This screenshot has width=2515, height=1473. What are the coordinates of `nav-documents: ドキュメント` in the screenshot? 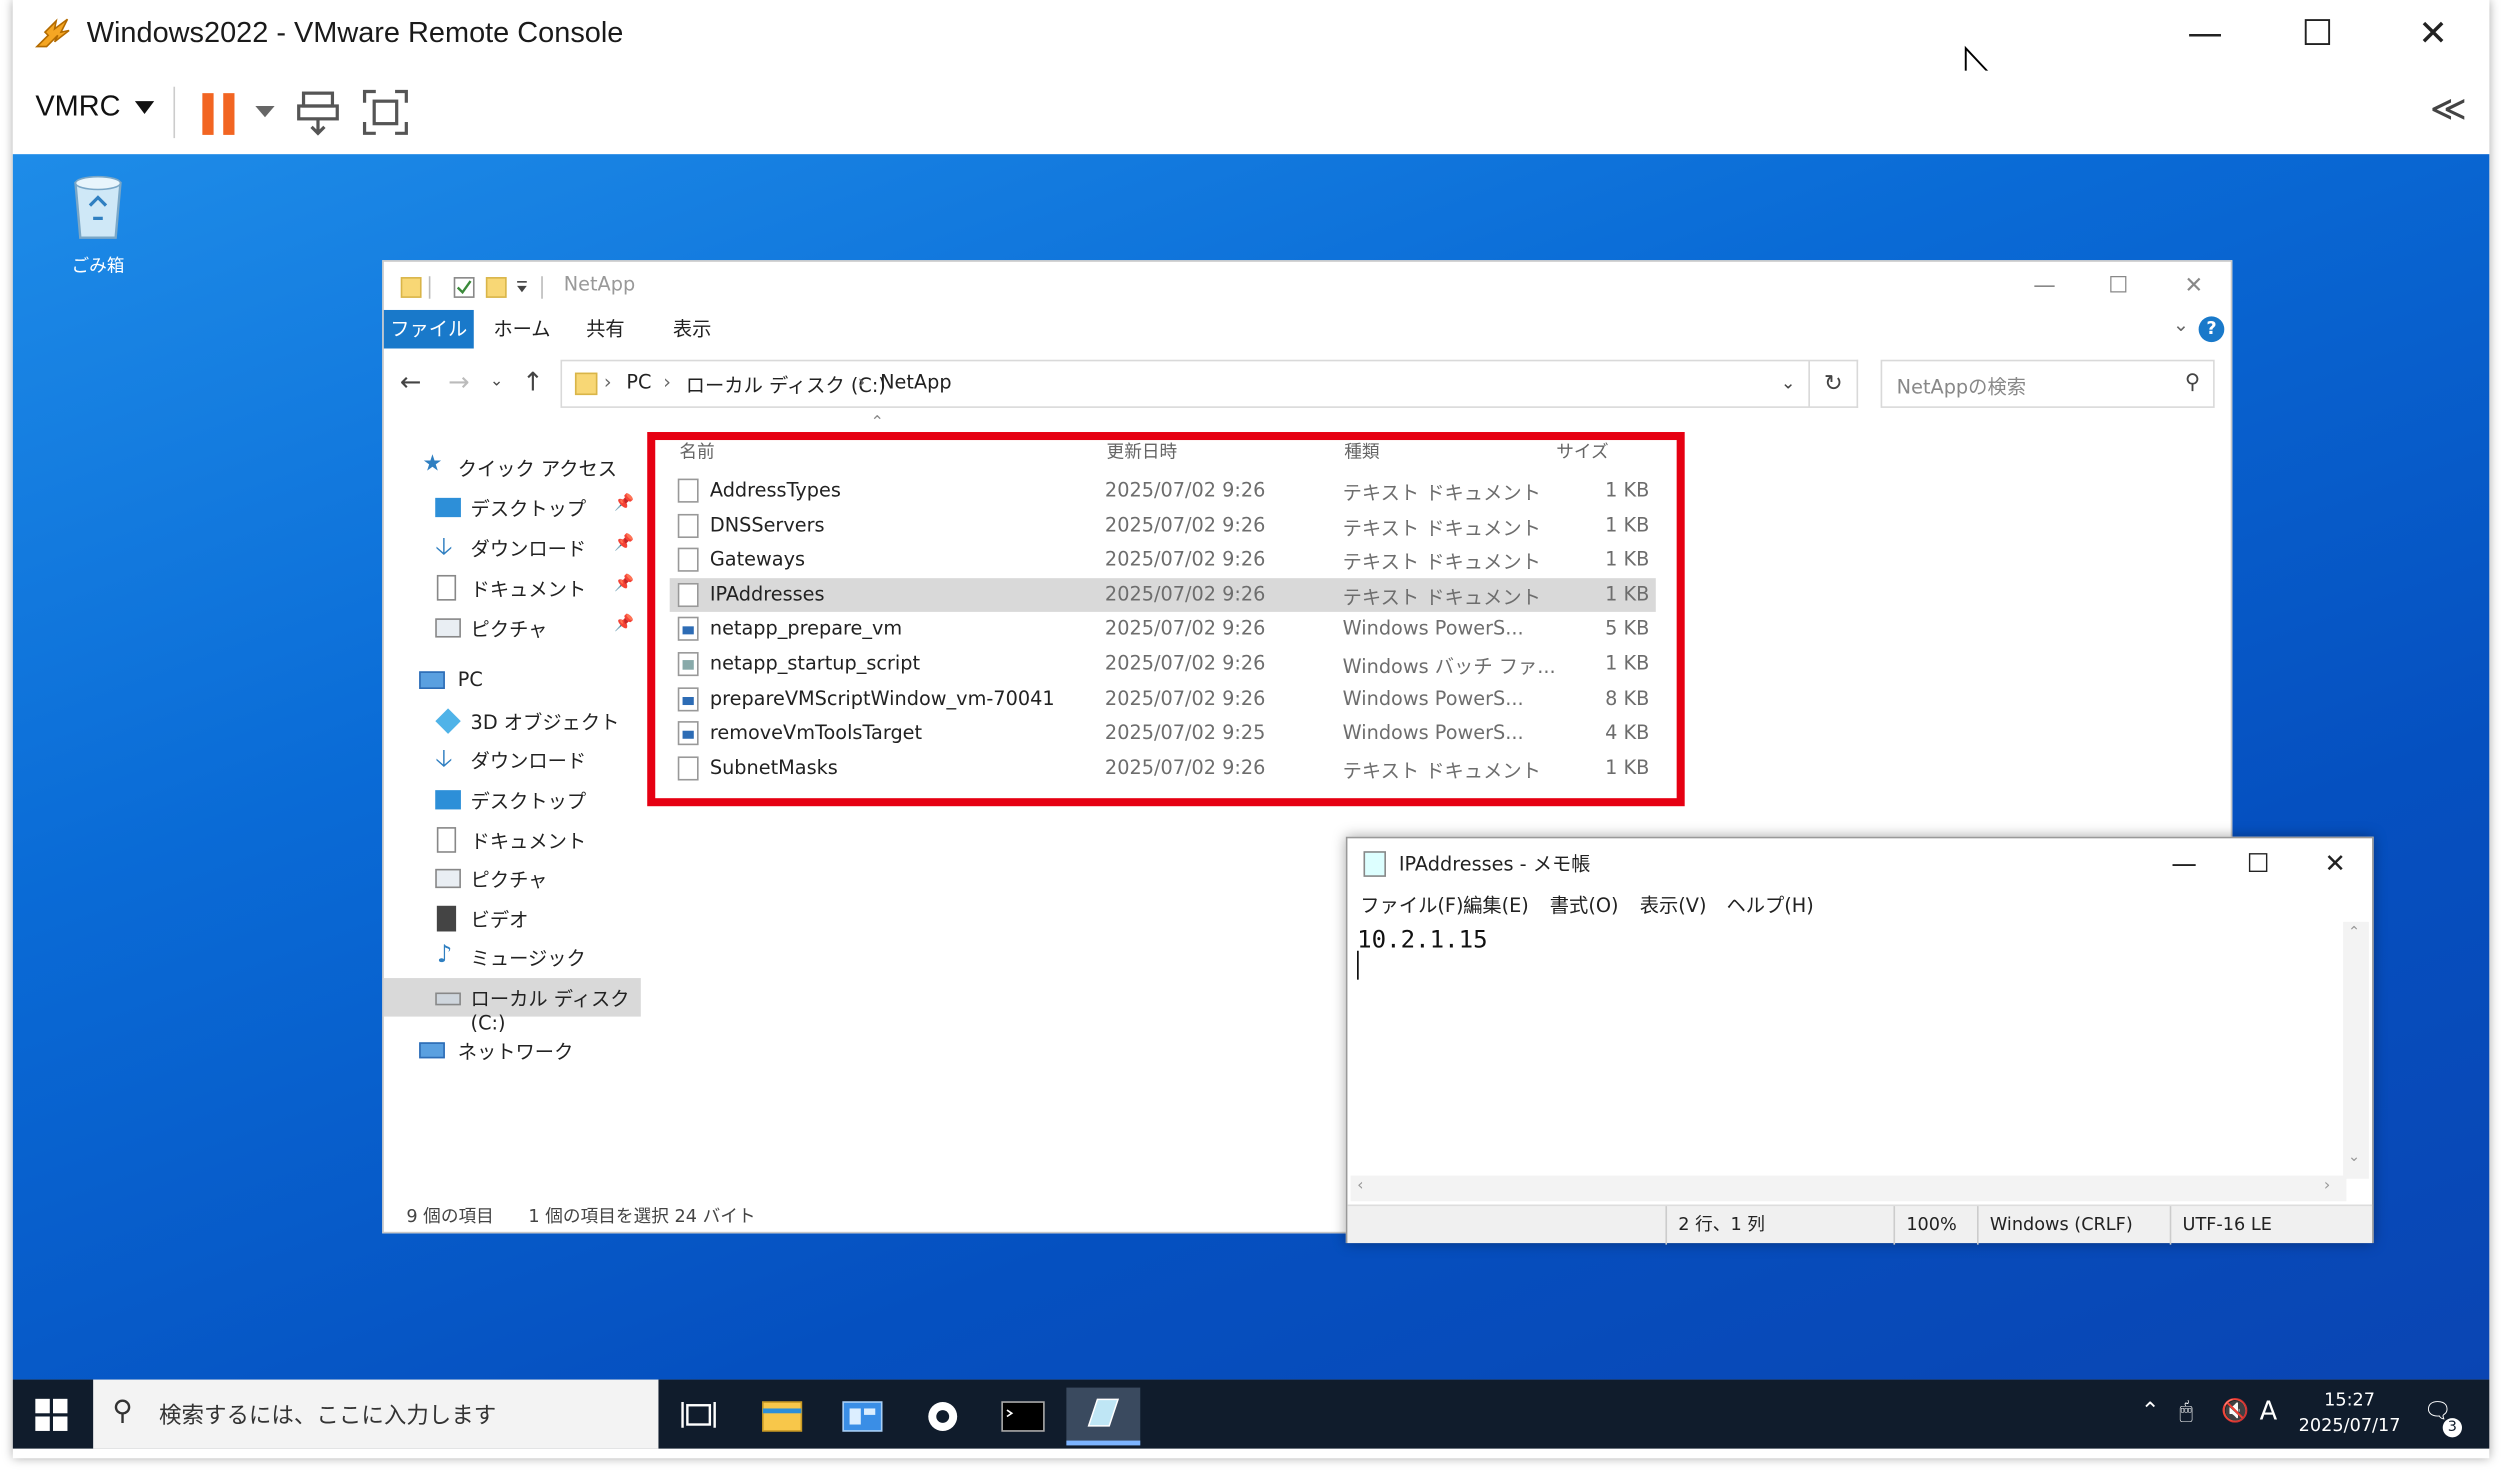 It's located at (512, 840).